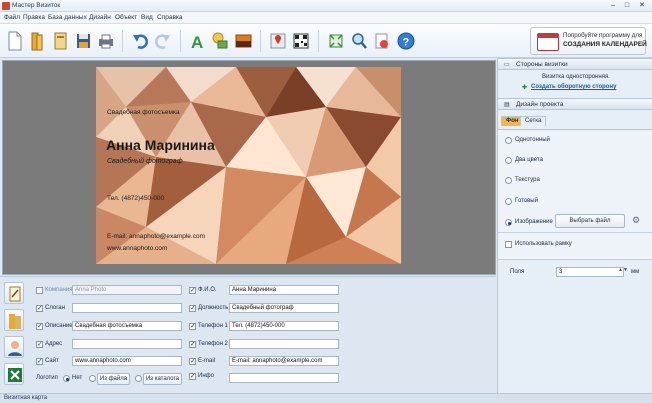 The height and width of the screenshot is (403, 652). Describe the element at coordinates (163, 41) in the screenshot. I see `redo-icon` at that location.